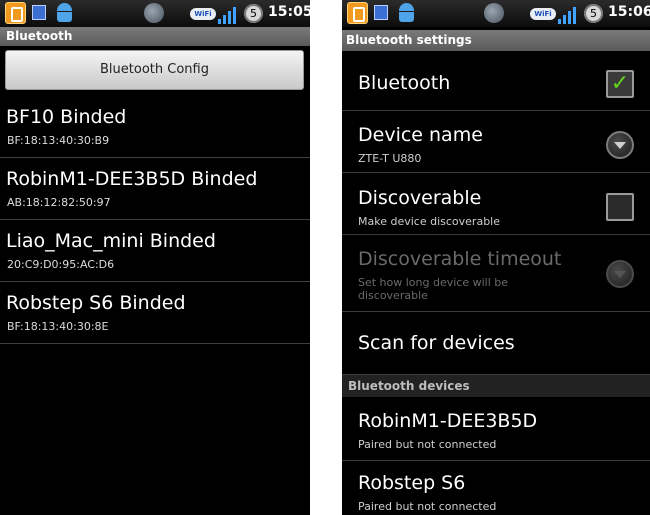 Image resolution: width=650 pixels, height=515 pixels. What do you see at coordinates (448, 421) in the screenshot?
I see `device-name: RobinM1-DEE3B5D` at bounding box center [448, 421].